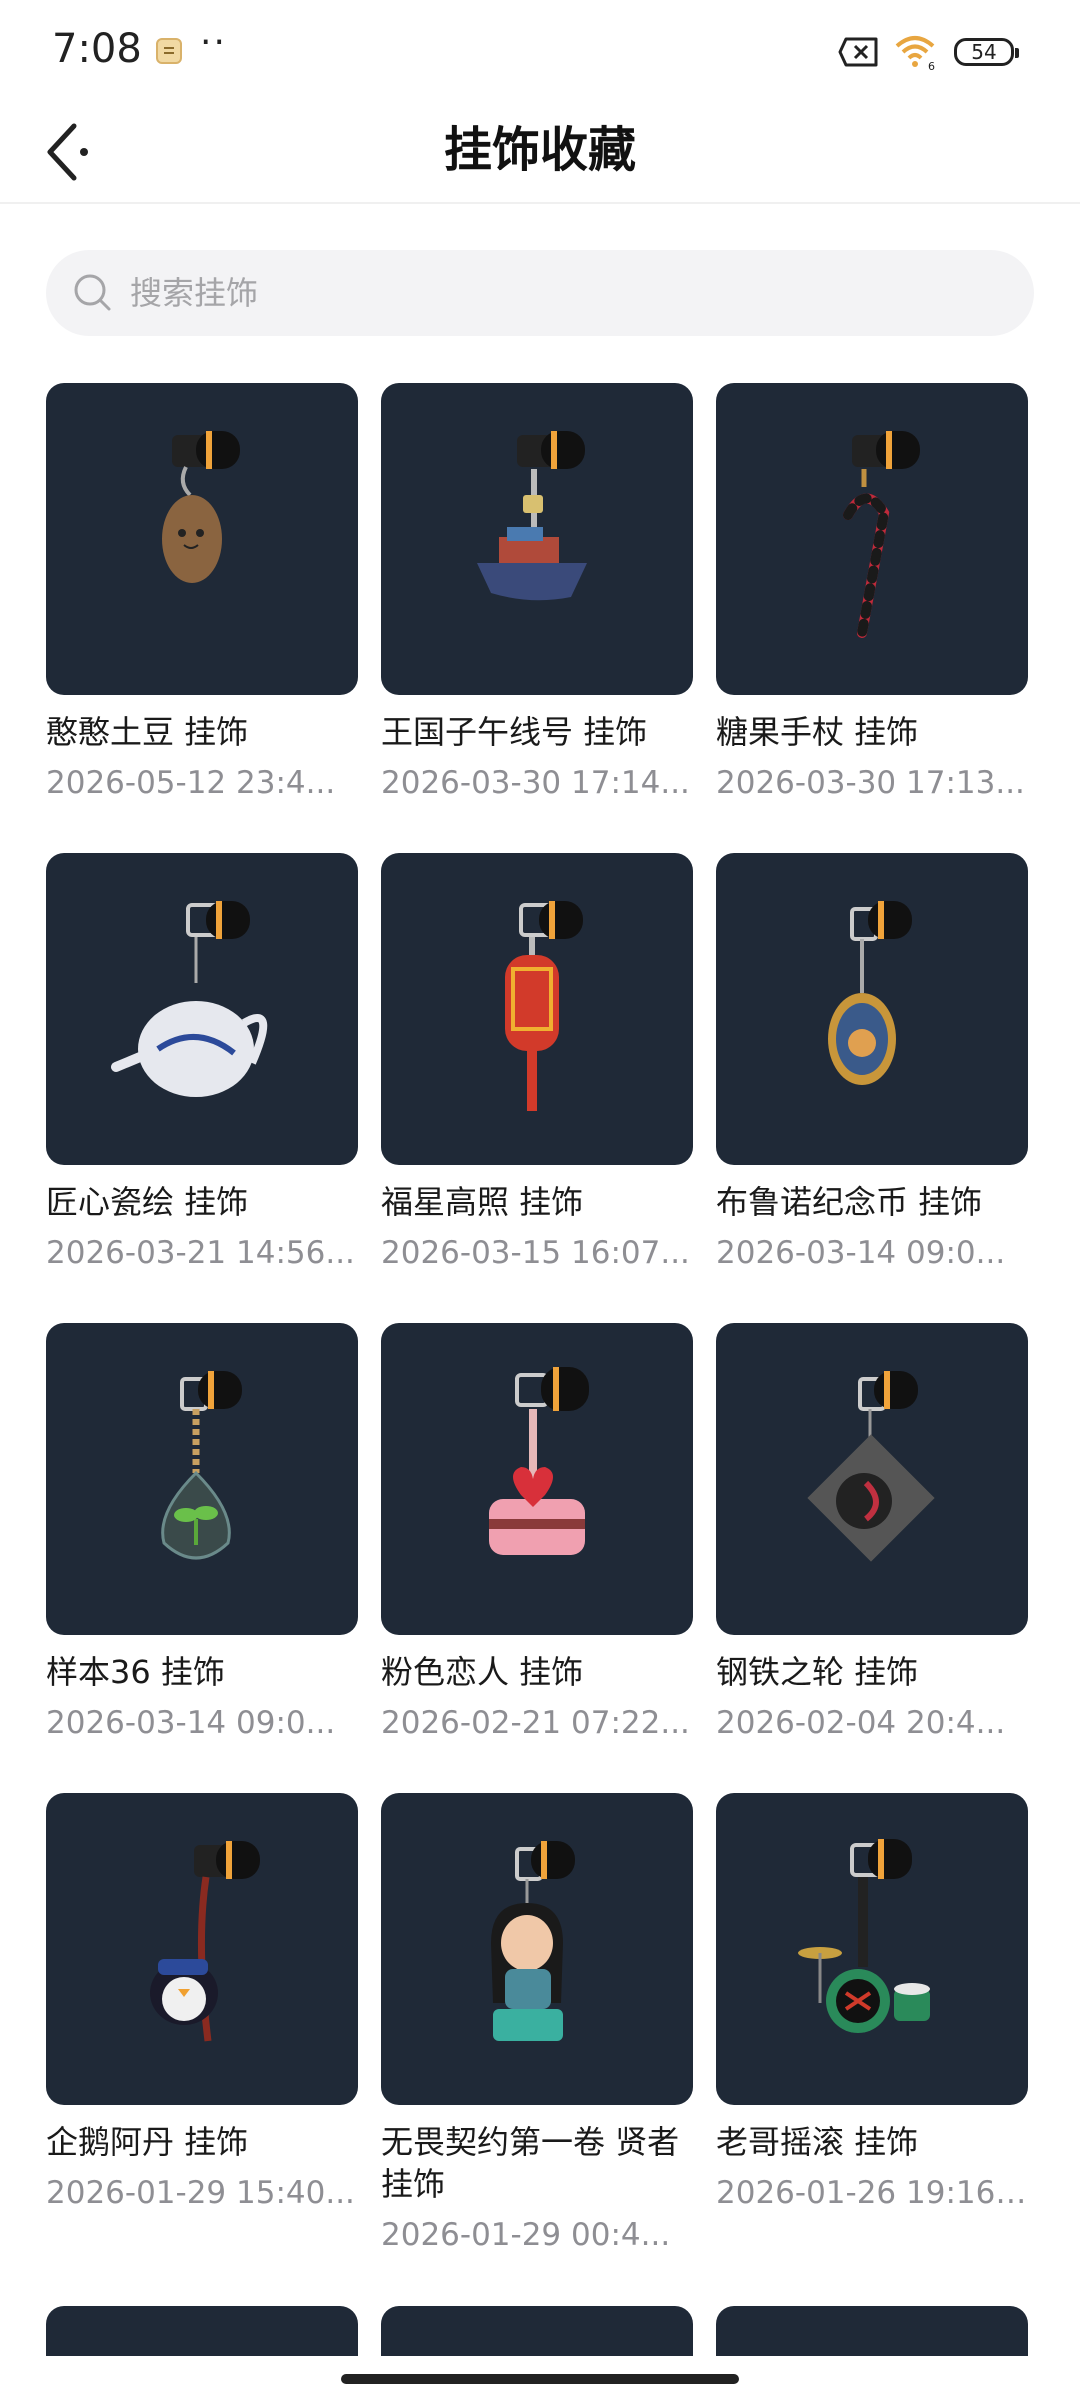 The width and height of the screenshot is (1080, 2400). I want to click on charm-name: 无畏契约第一卷 贤者 挂饰, so click(530, 2163).